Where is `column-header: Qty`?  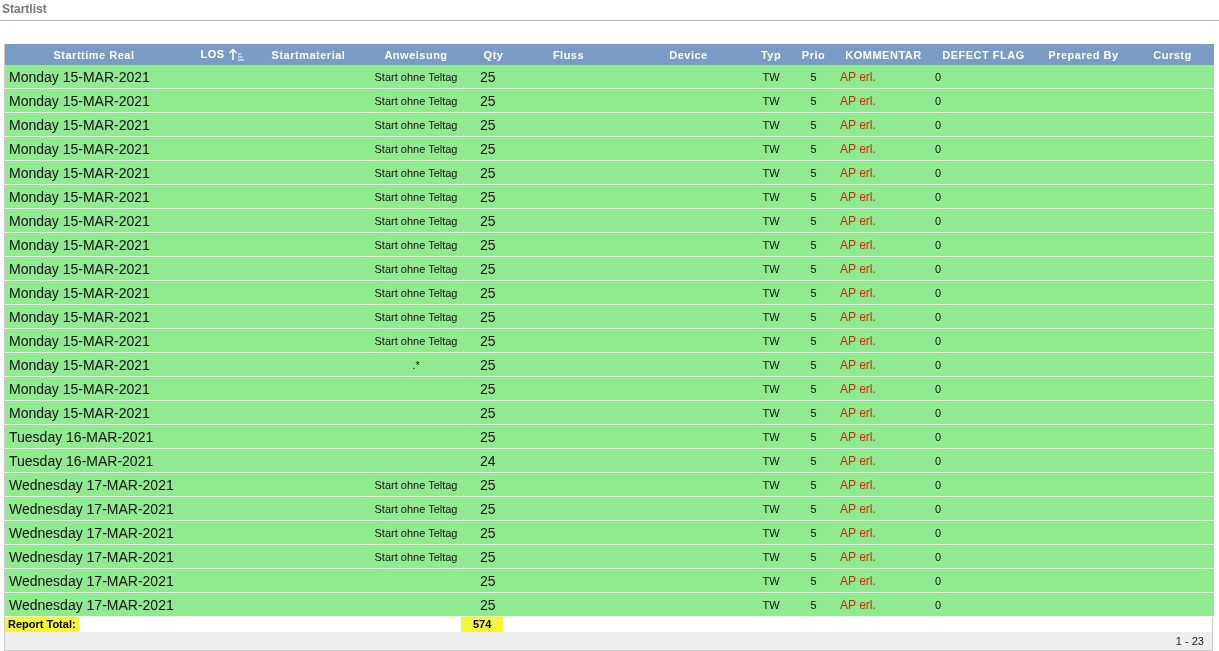
column-header: Qty is located at coordinates (493, 54).